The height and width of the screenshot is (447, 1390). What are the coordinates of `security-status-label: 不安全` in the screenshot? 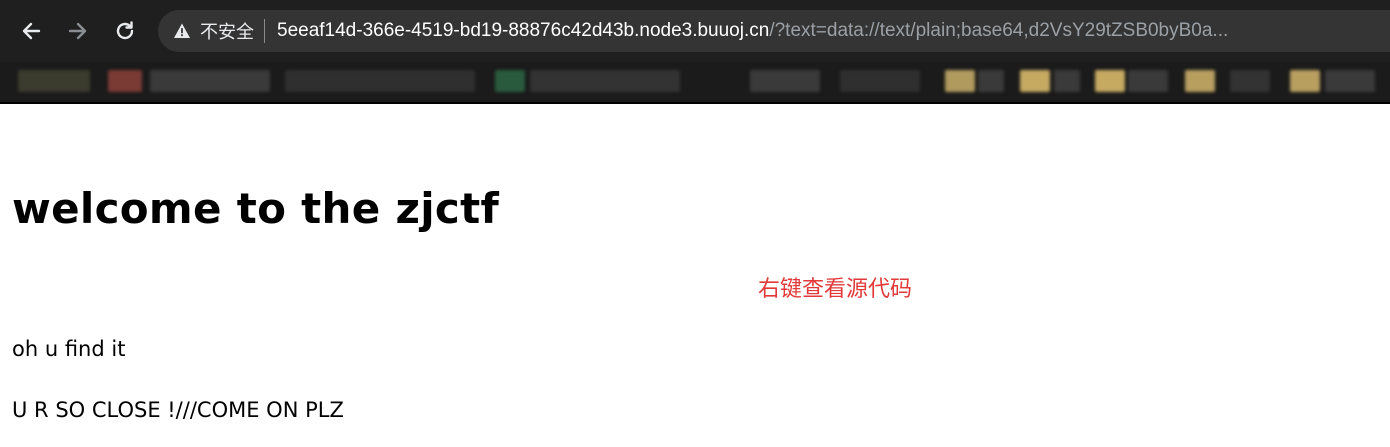 It's located at (227, 31).